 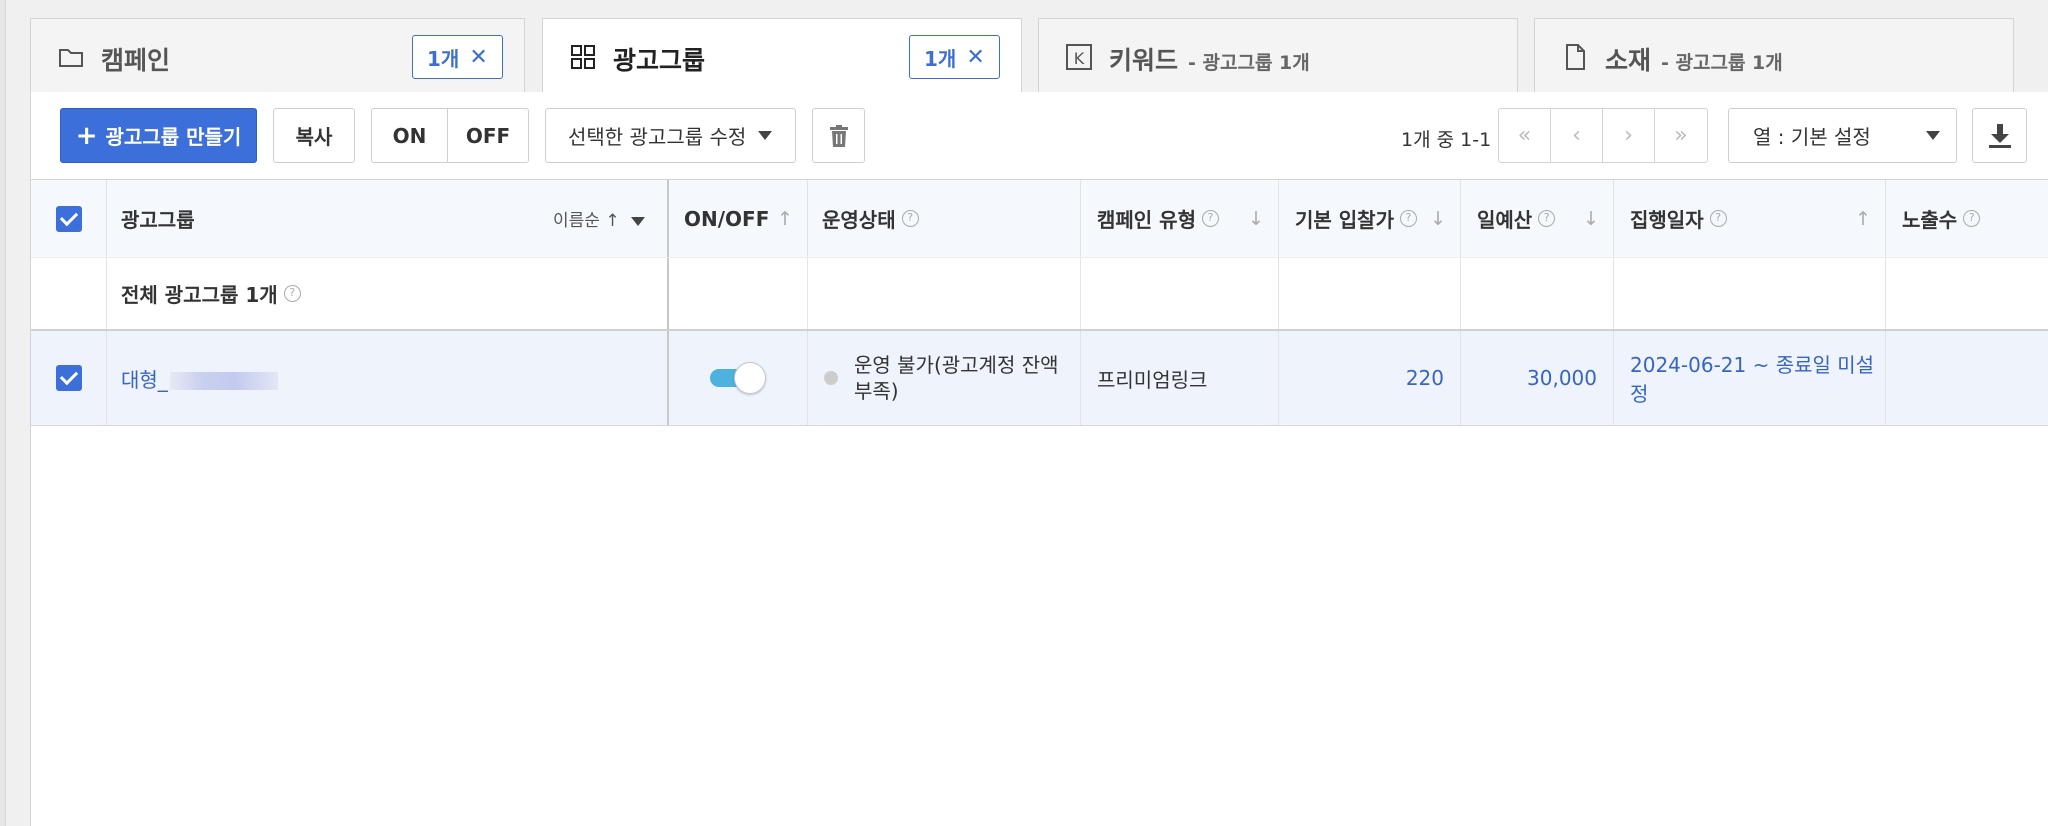 I want to click on budget-value: 30,000, so click(x=1562, y=378).